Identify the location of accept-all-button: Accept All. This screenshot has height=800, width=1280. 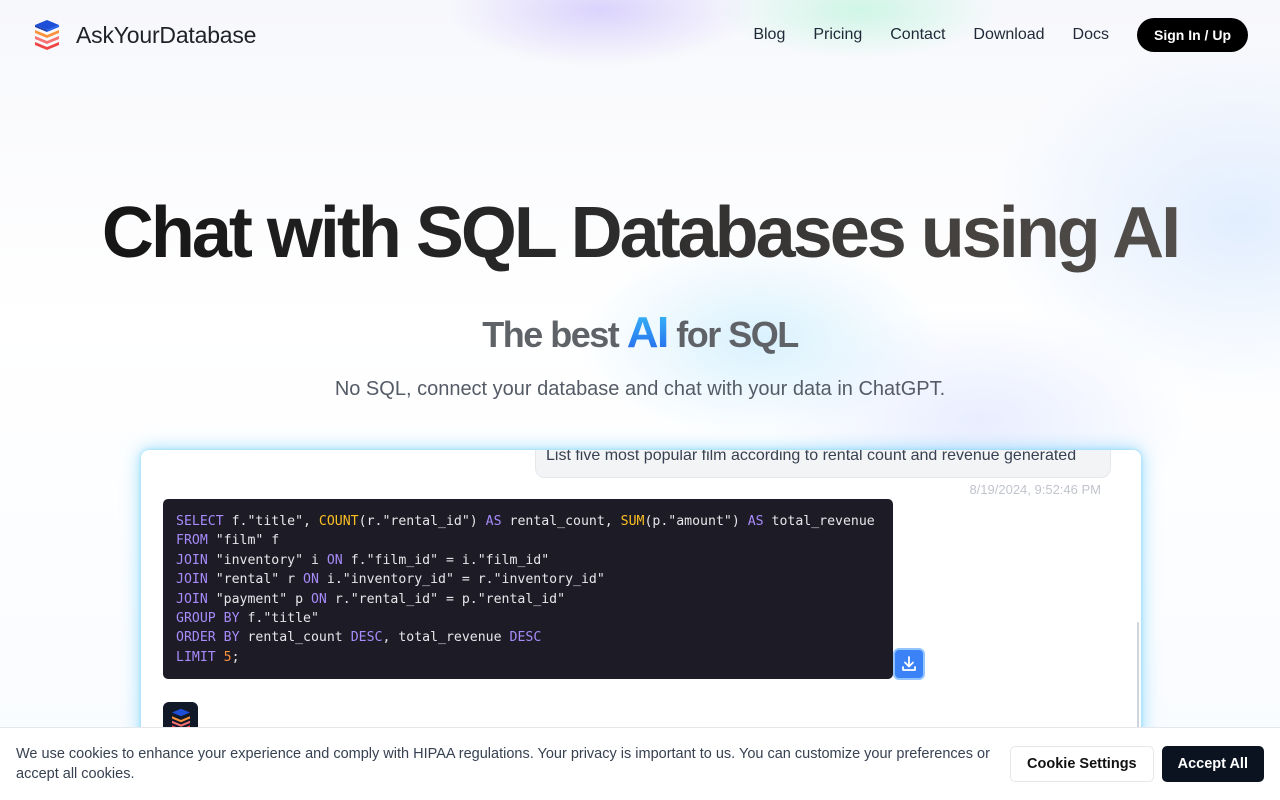
(1212, 764).